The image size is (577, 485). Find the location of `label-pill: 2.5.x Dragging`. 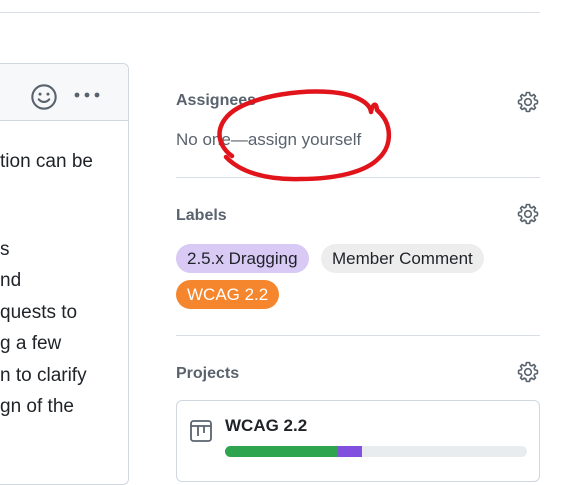

label-pill: 2.5.x Dragging is located at coordinates (242, 258).